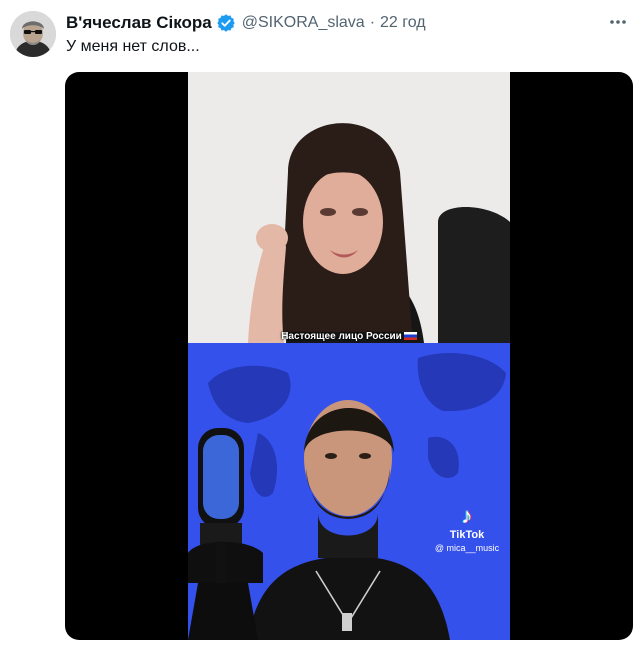 Image resolution: width=638 pixels, height=648 pixels. I want to click on tiktok-watermark: ♪ TikTok @ mica__music, so click(467, 528).